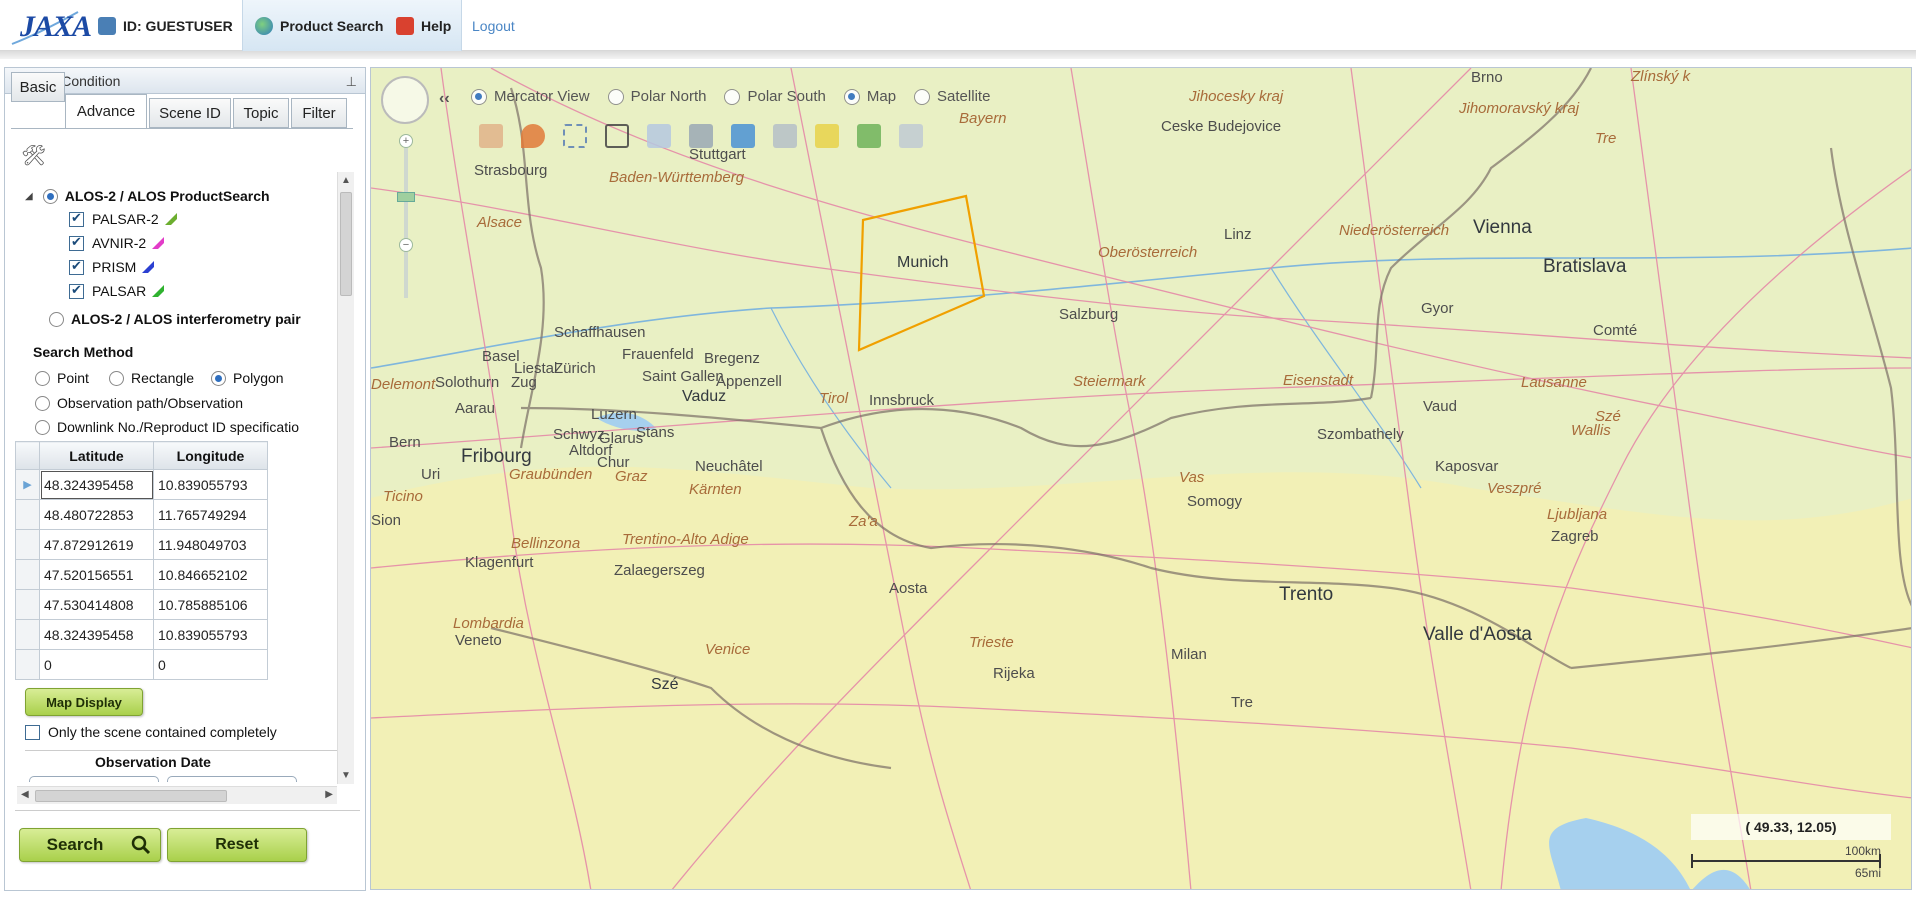 This screenshot has width=1916, height=904. I want to click on table-row: 47.872912619 11.948049703, so click(141, 544).